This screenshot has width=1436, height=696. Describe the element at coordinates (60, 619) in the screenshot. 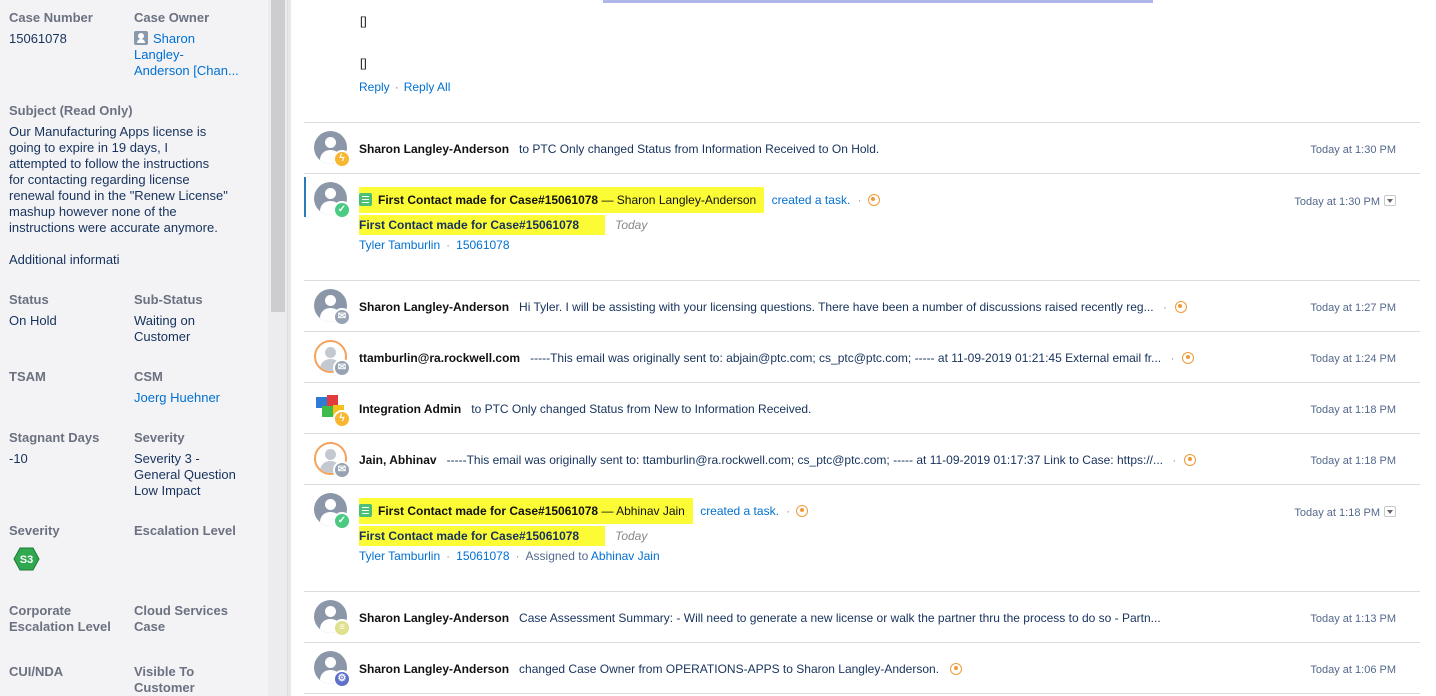

I see `corporate-escalation-field: Corporate Escalation Level` at that location.